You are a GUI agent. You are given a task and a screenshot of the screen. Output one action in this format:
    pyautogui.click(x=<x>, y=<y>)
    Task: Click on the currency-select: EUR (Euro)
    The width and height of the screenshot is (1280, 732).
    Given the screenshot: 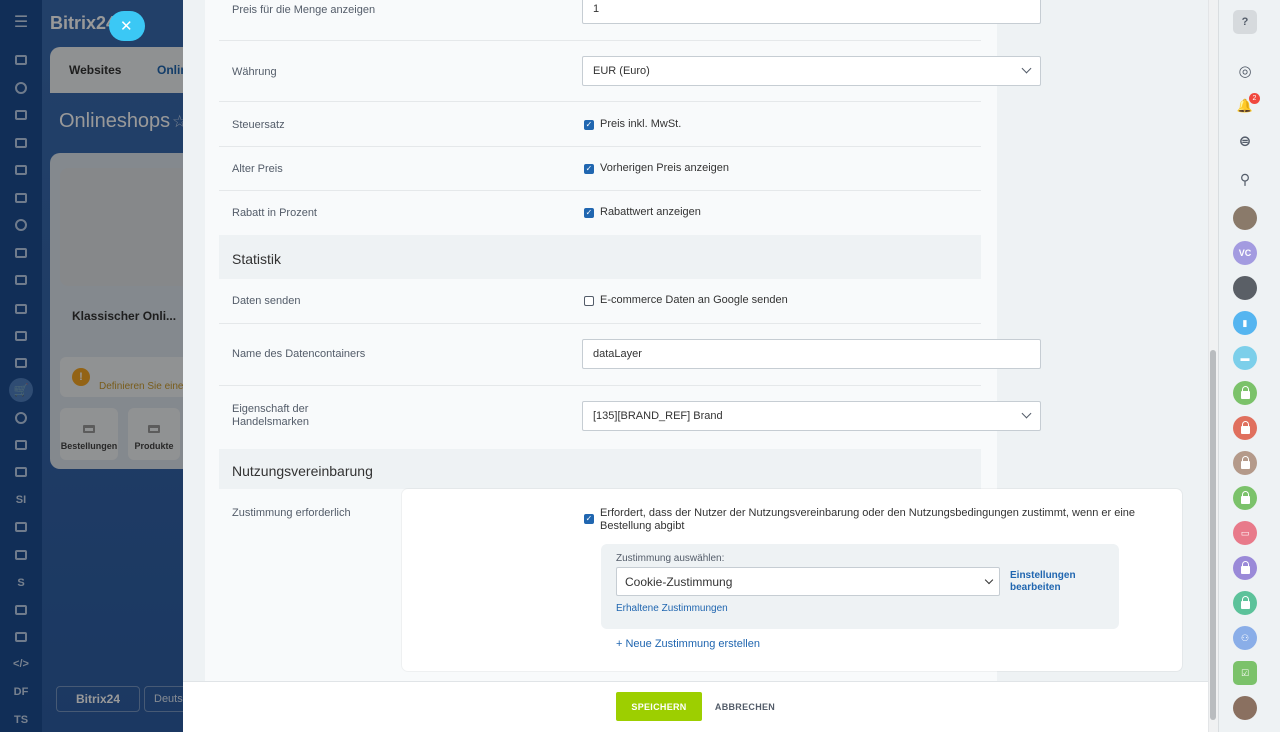 What is the action you would take?
    pyautogui.click(x=811, y=71)
    